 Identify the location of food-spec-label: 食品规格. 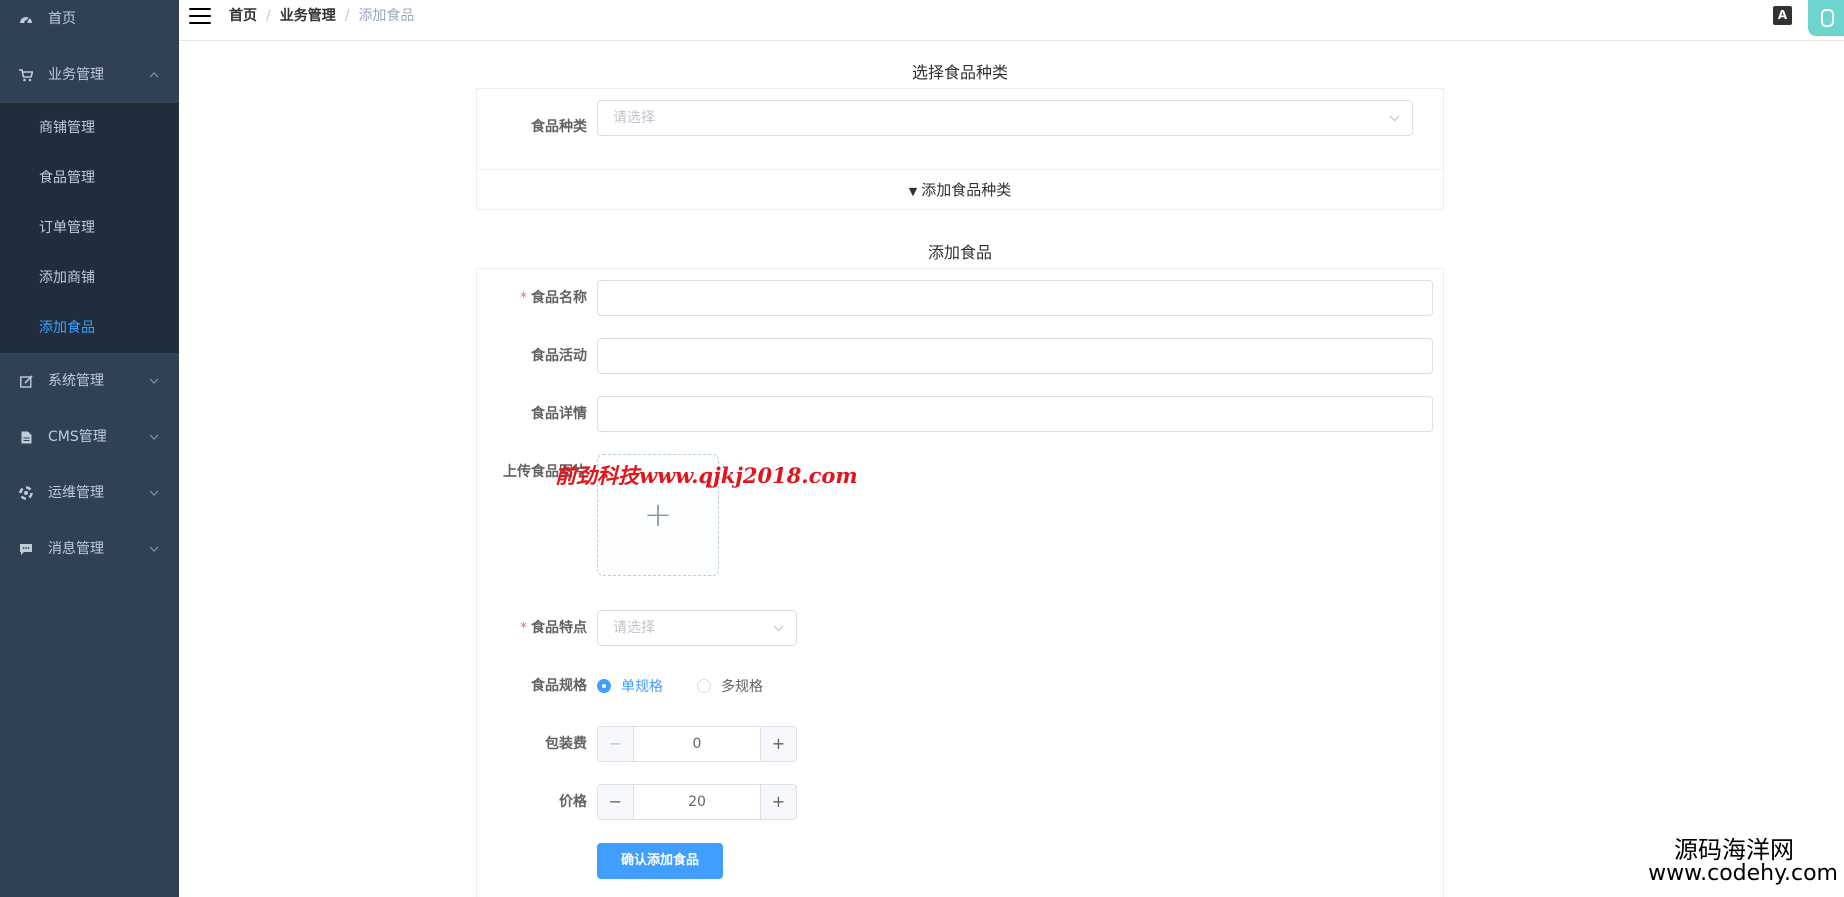
(559, 686).